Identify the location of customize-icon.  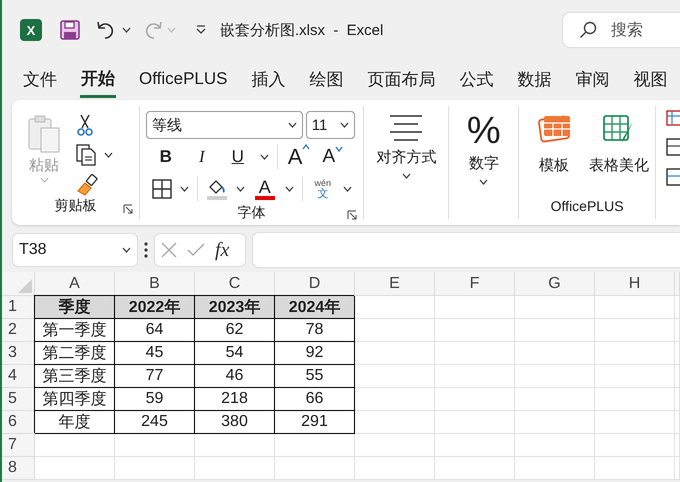
(201, 30).